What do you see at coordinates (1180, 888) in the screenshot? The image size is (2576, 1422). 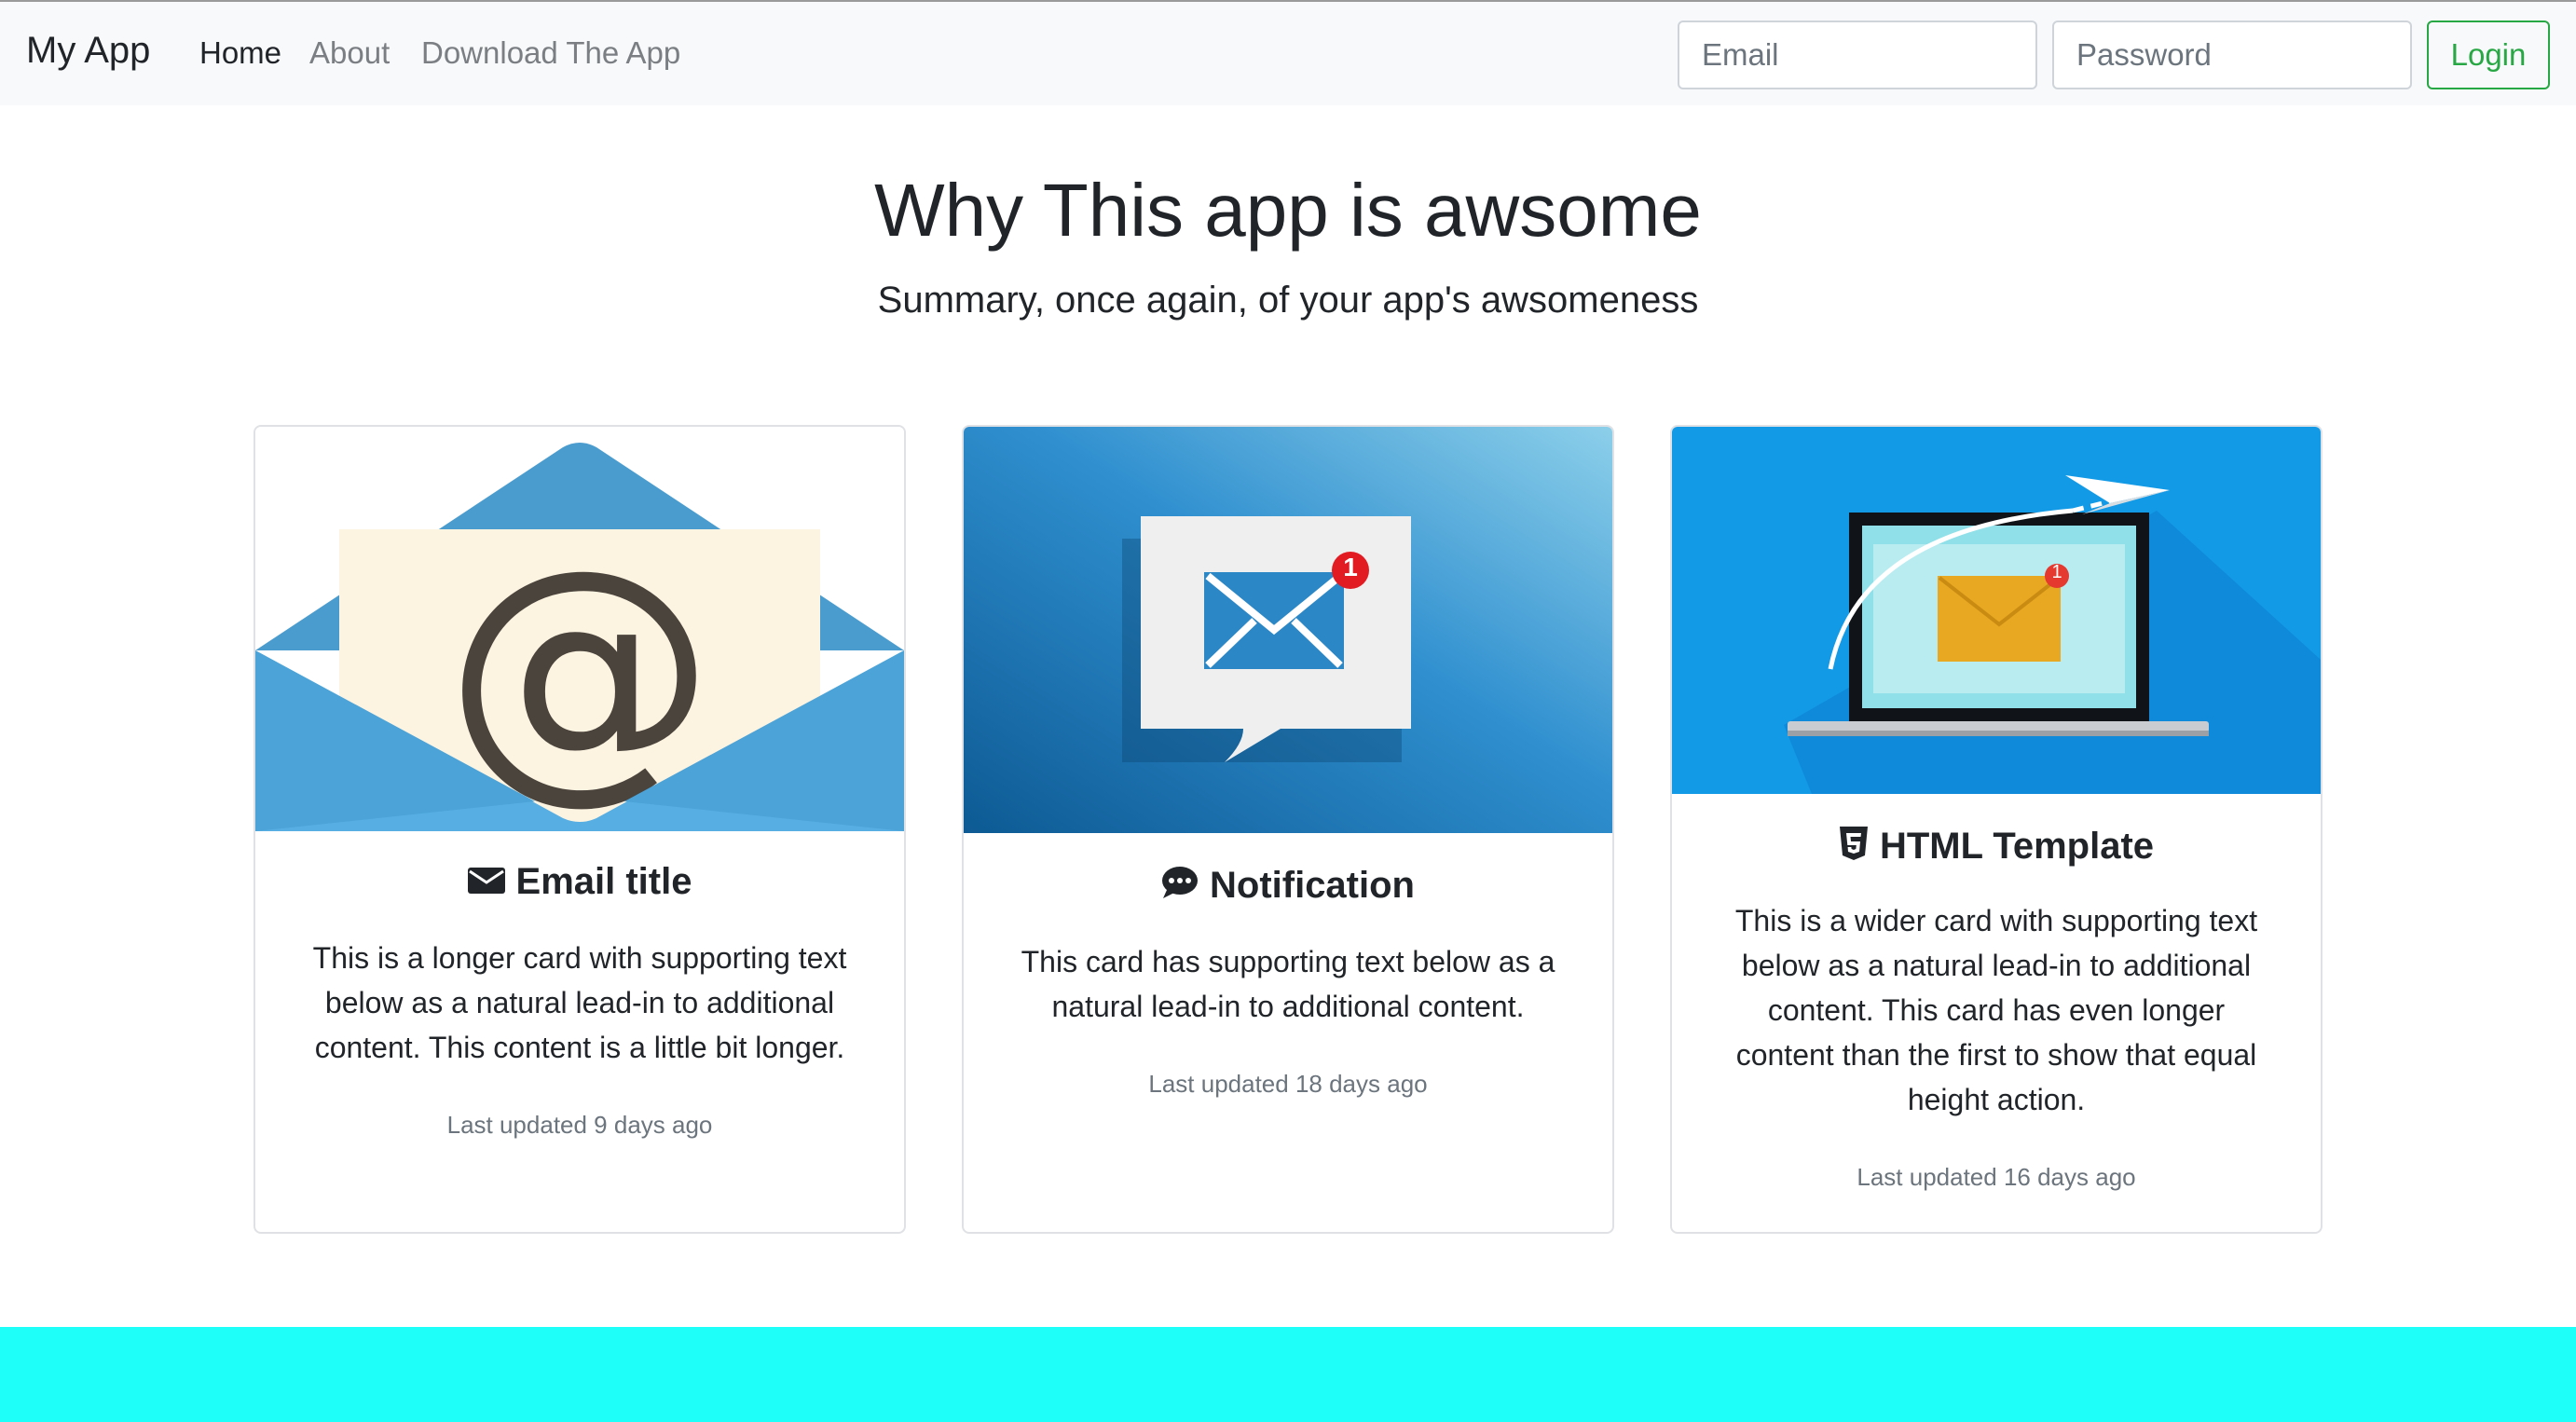 I see `comment-dots-icon` at bounding box center [1180, 888].